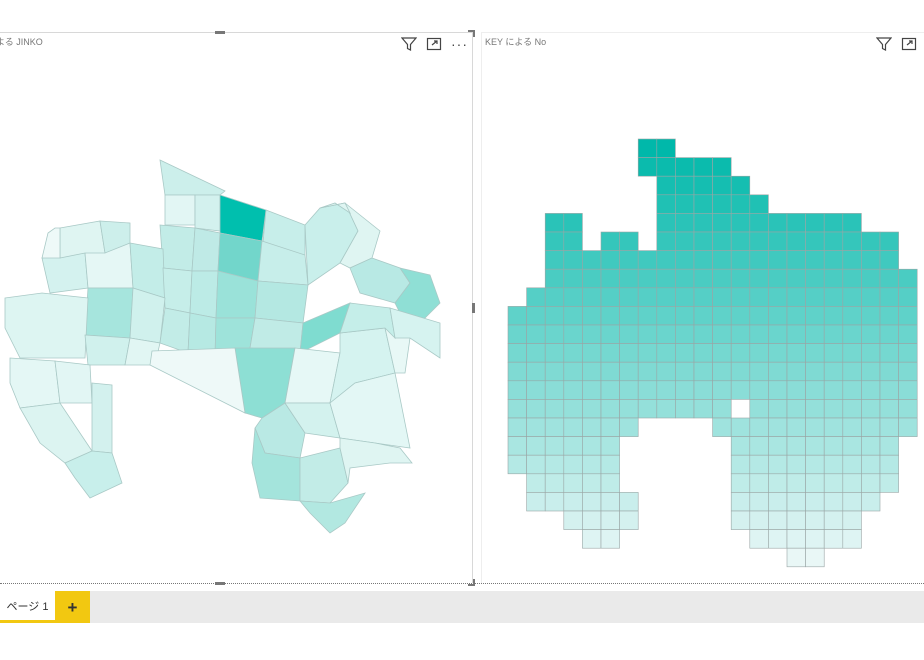  Describe the element at coordinates (72, 607) in the screenshot. I see `add-page-button: +` at that location.